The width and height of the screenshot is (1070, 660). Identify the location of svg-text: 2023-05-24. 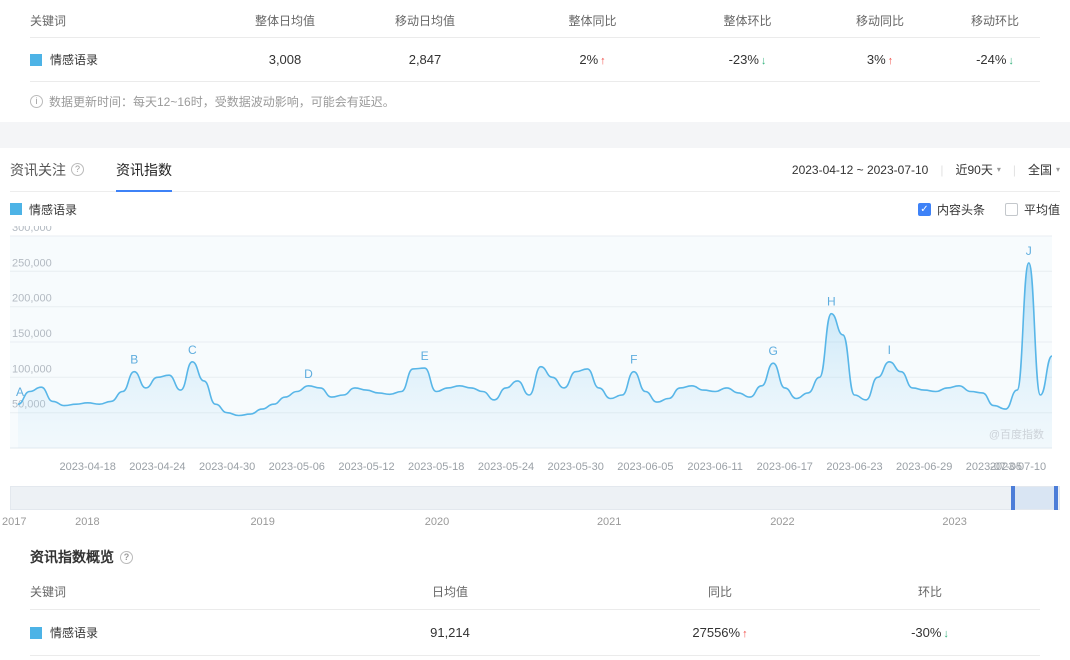
(506, 467).